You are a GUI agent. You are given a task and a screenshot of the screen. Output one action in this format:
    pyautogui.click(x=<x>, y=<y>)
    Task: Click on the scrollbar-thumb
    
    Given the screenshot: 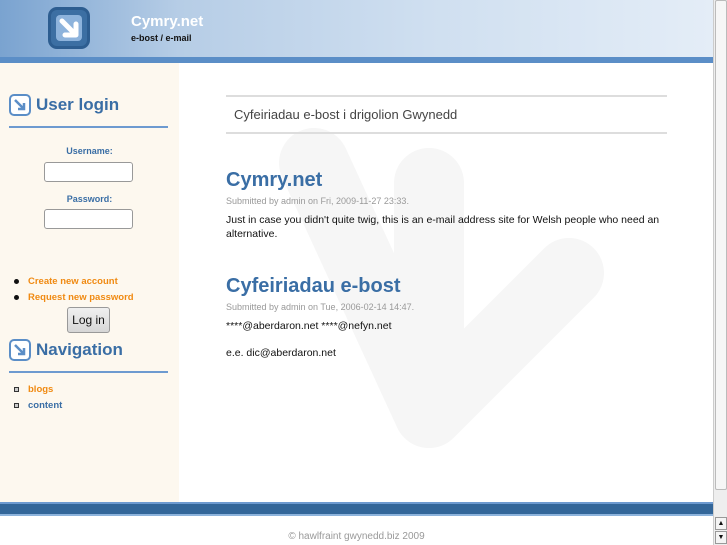 What is the action you would take?
    pyautogui.click(x=721, y=245)
    